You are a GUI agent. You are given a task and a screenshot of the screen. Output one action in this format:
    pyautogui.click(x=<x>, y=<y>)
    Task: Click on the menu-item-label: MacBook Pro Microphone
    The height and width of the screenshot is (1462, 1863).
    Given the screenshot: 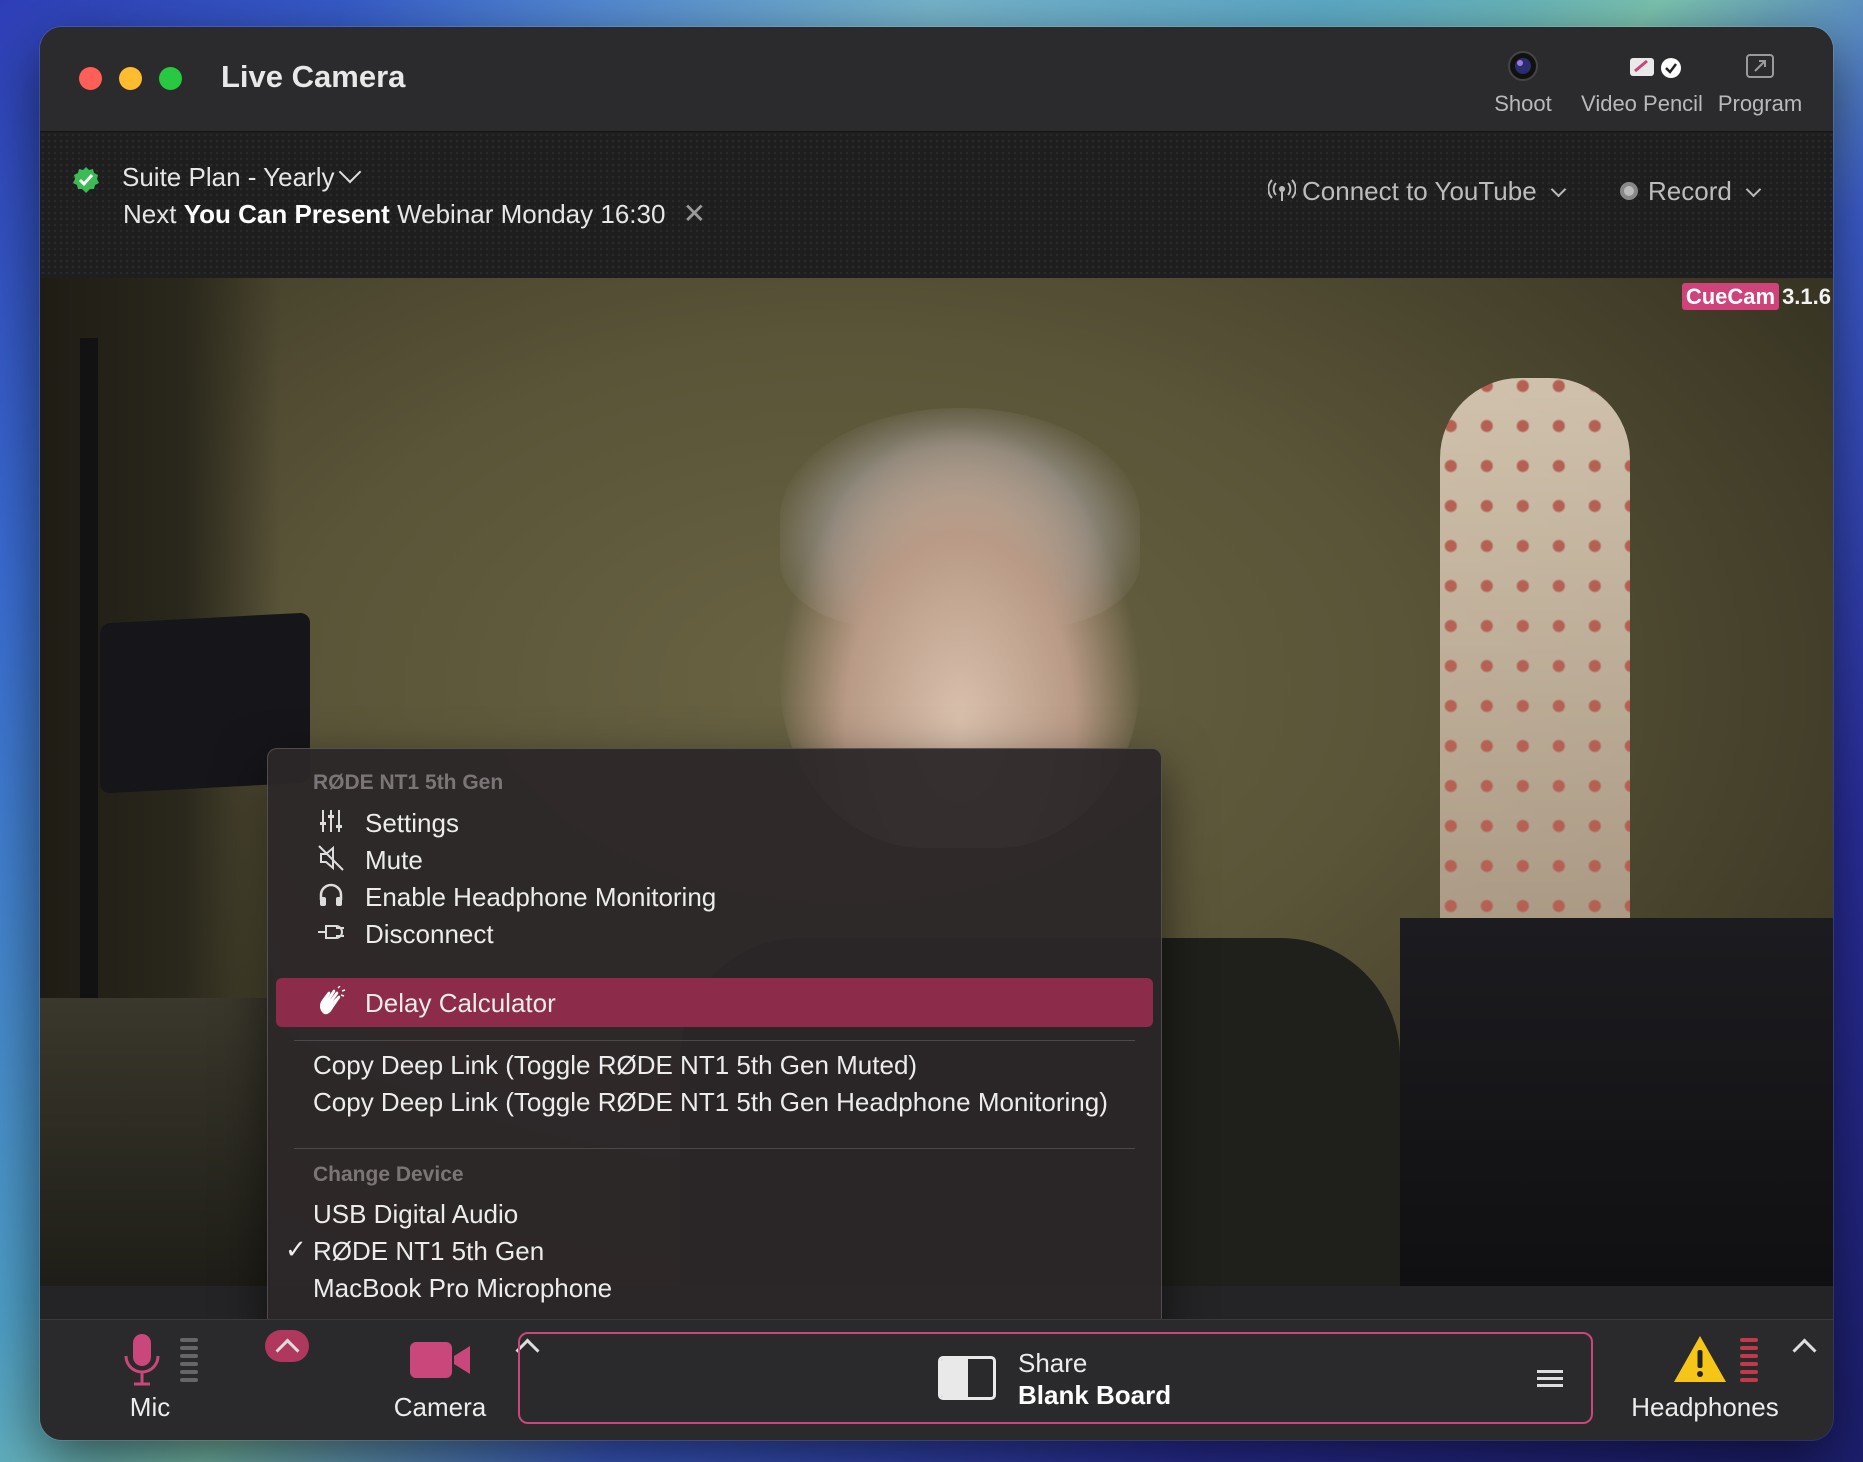 What is the action you would take?
    pyautogui.click(x=463, y=1288)
    